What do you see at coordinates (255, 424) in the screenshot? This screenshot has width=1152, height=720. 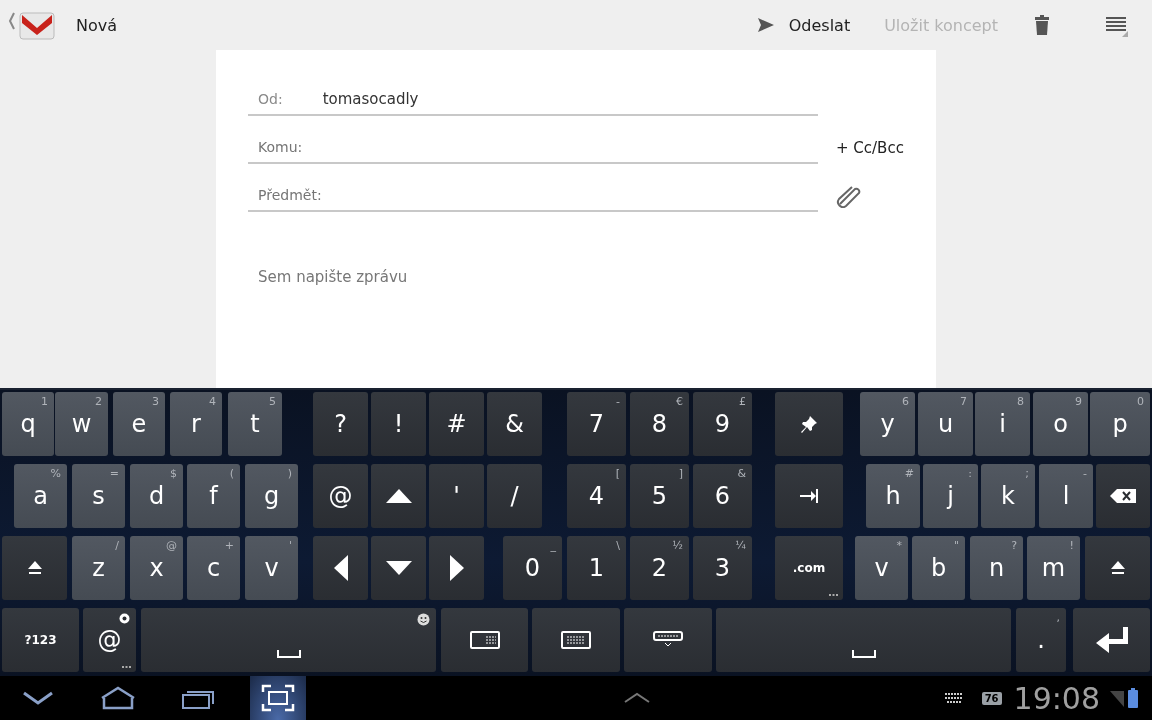 I see `keyboard-key: t 5` at bounding box center [255, 424].